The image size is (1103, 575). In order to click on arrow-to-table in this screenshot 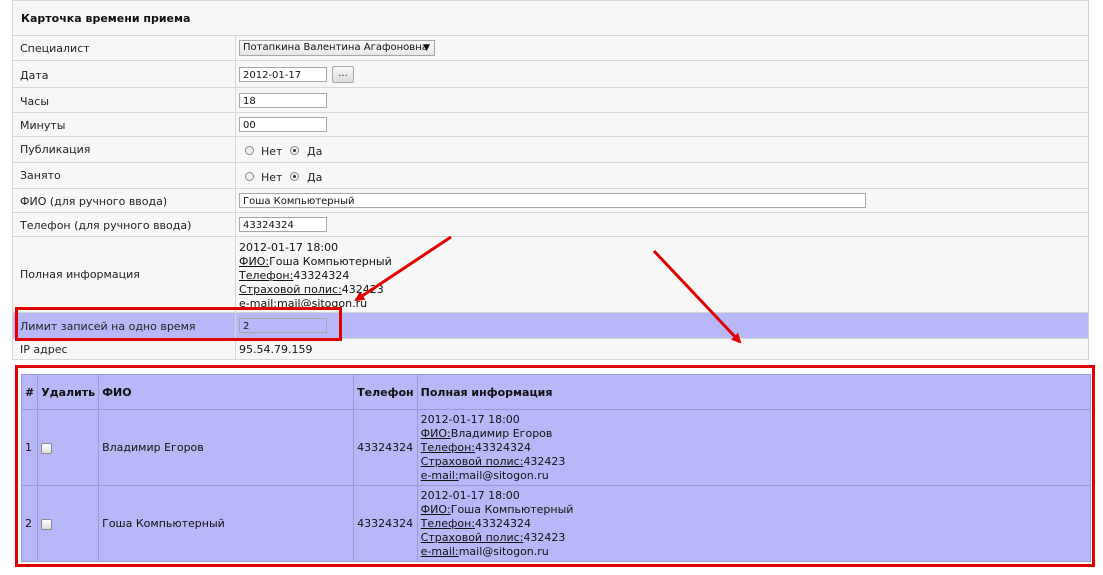, I will do `click(697, 296)`.